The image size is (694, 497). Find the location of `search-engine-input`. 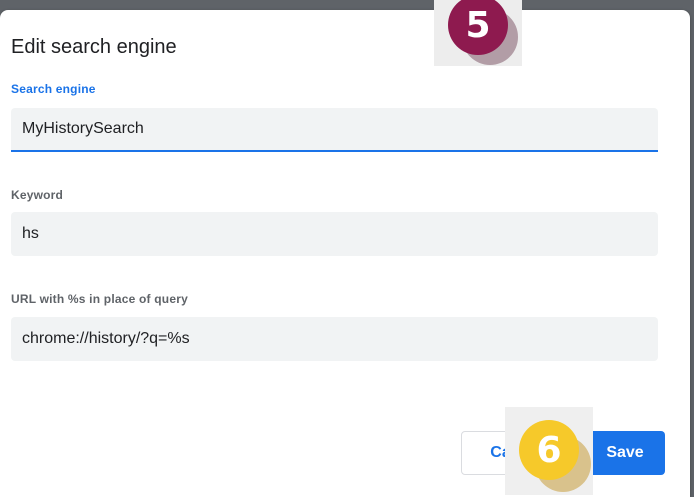

search-engine-input is located at coordinates (334, 130).